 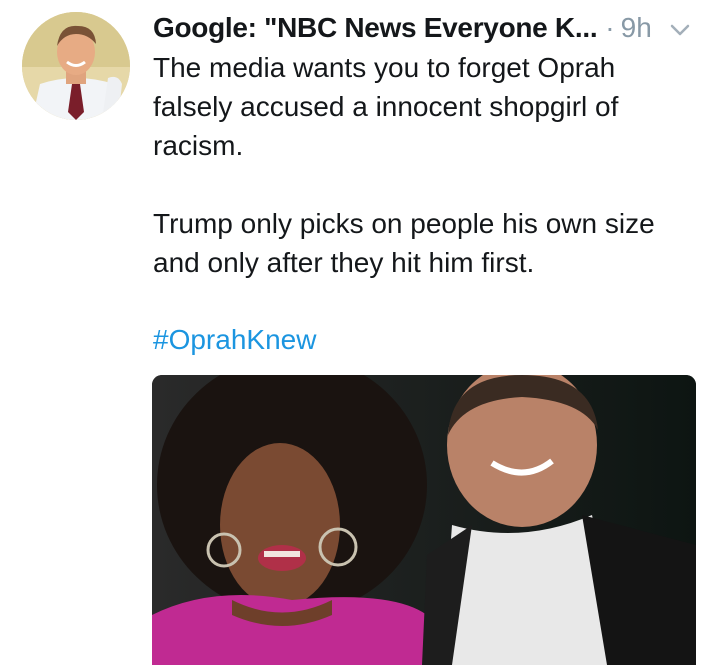 What do you see at coordinates (76, 66) in the screenshot?
I see `avatar` at bounding box center [76, 66].